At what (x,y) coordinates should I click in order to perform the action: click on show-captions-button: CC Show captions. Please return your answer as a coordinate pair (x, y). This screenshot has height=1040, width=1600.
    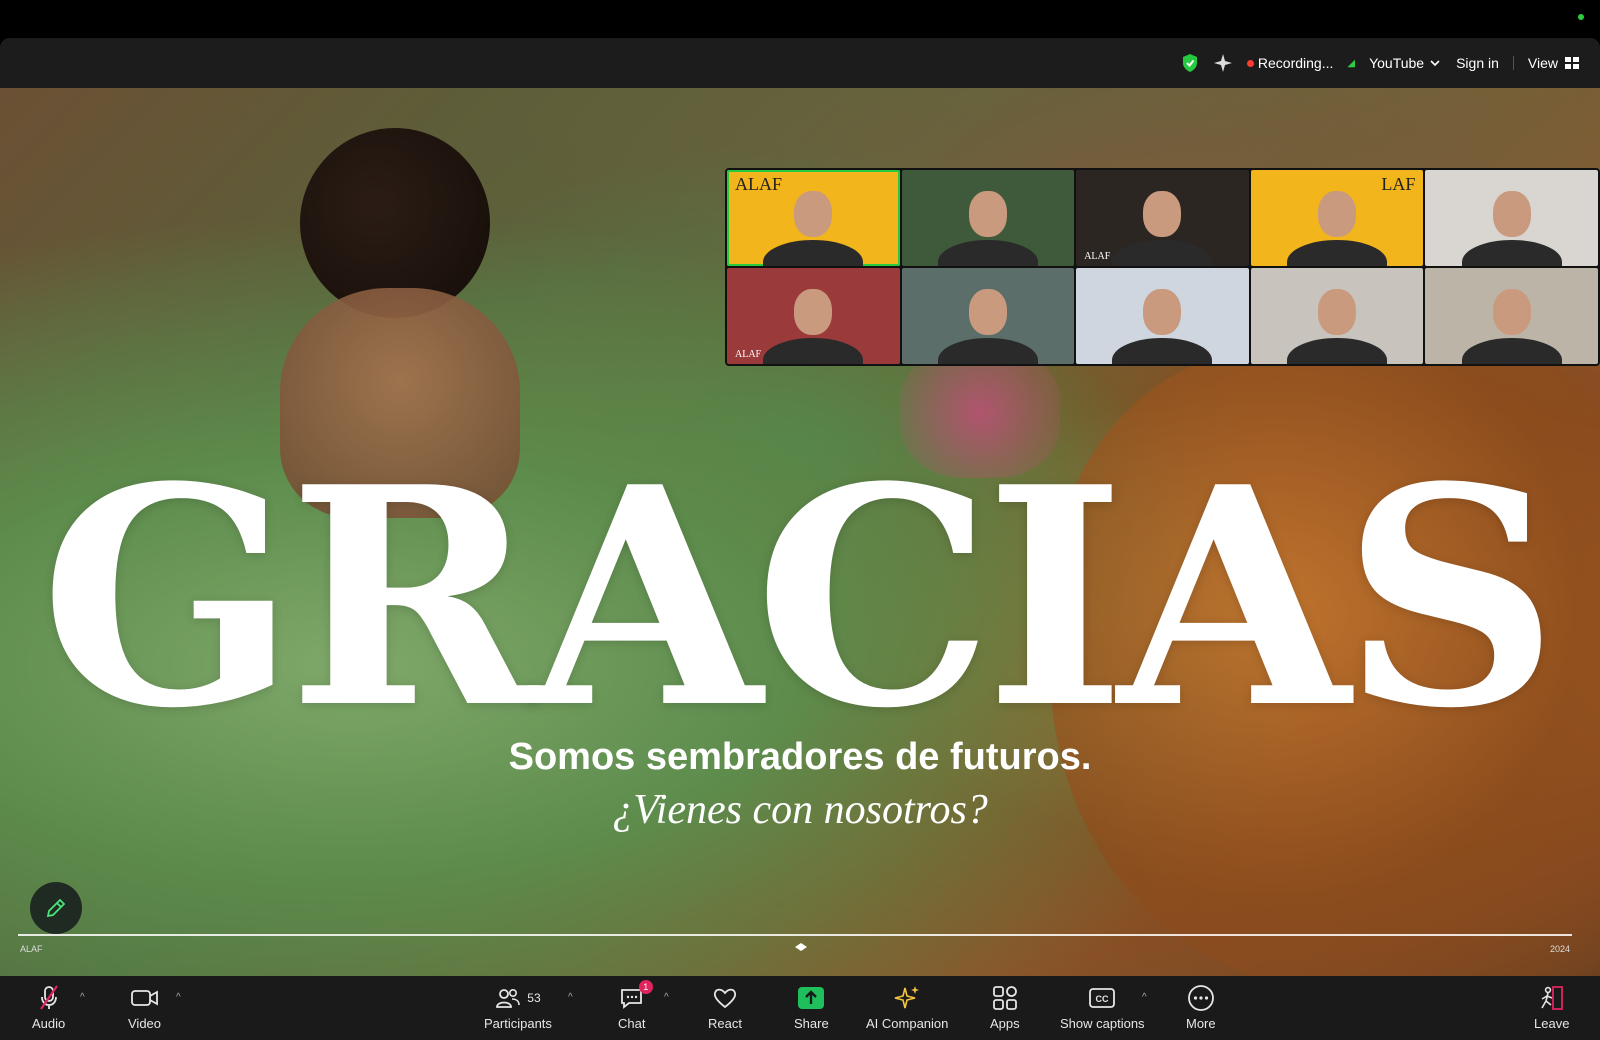
    Looking at the image, I should click on (1102, 1007).